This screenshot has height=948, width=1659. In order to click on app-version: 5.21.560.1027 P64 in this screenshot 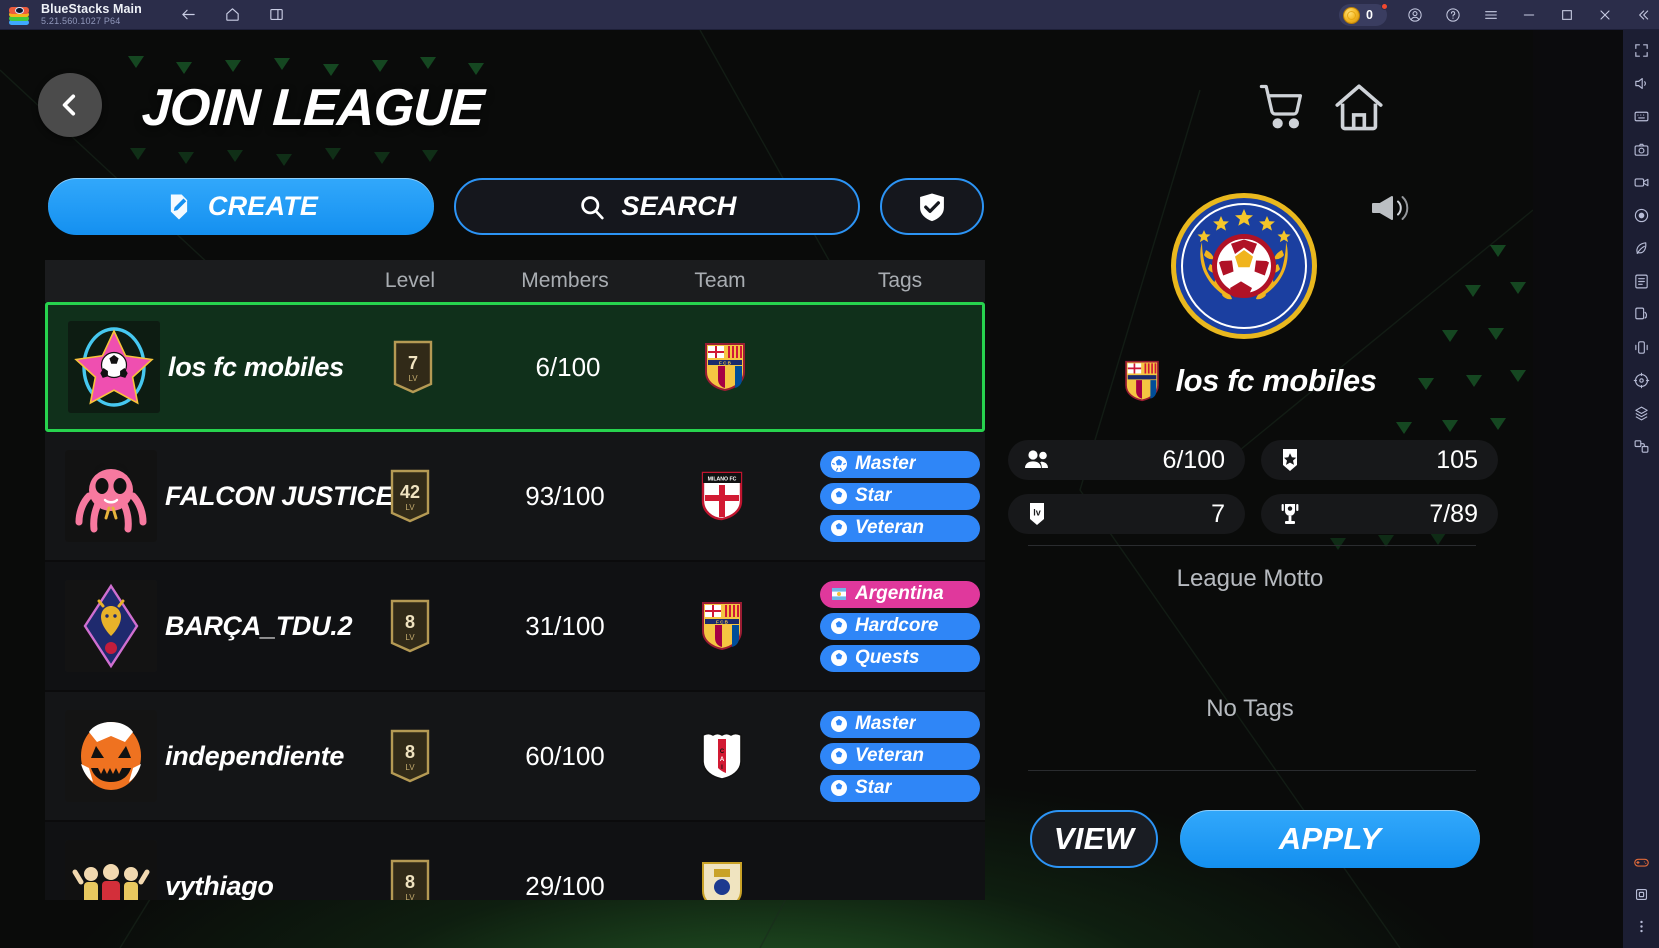, I will do `click(81, 20)`.